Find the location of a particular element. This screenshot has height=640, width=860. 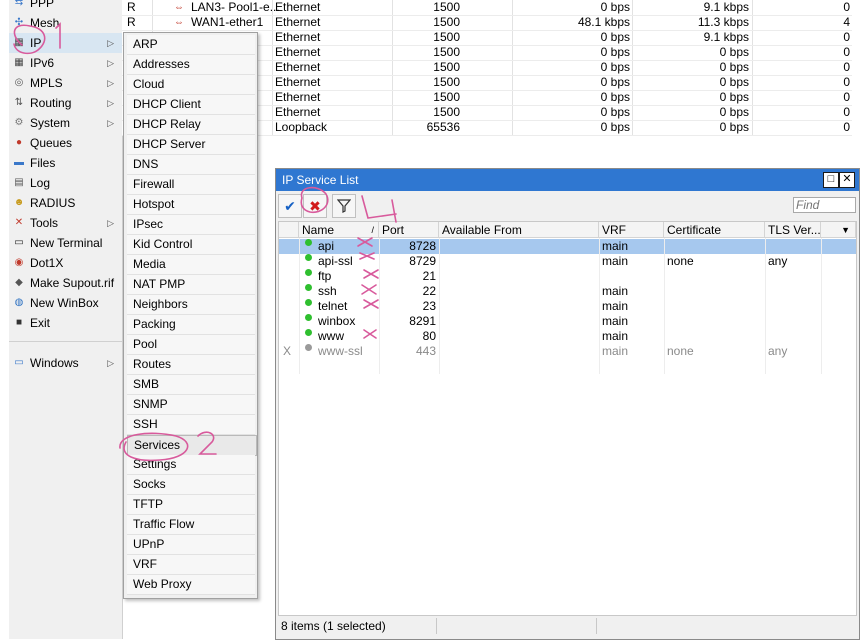

ip-menu-item-settings: Settings is located at coordinates (191, 465).